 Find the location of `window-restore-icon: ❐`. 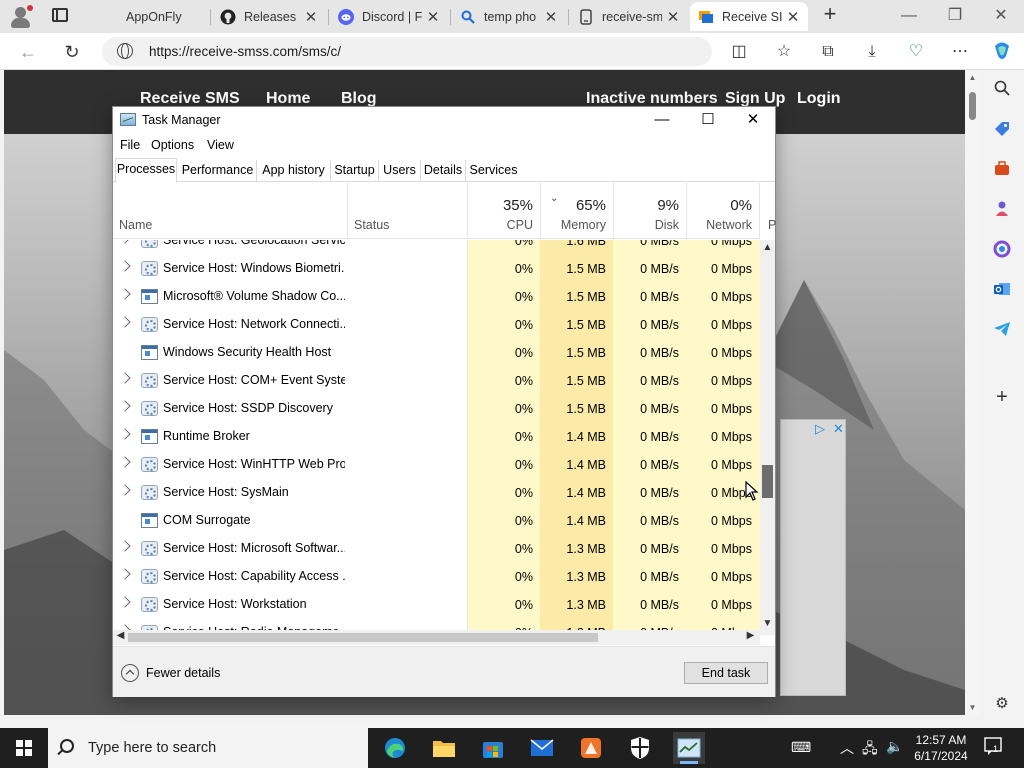

window-restore-icon: ❐ is located at coordinates (955, 16).